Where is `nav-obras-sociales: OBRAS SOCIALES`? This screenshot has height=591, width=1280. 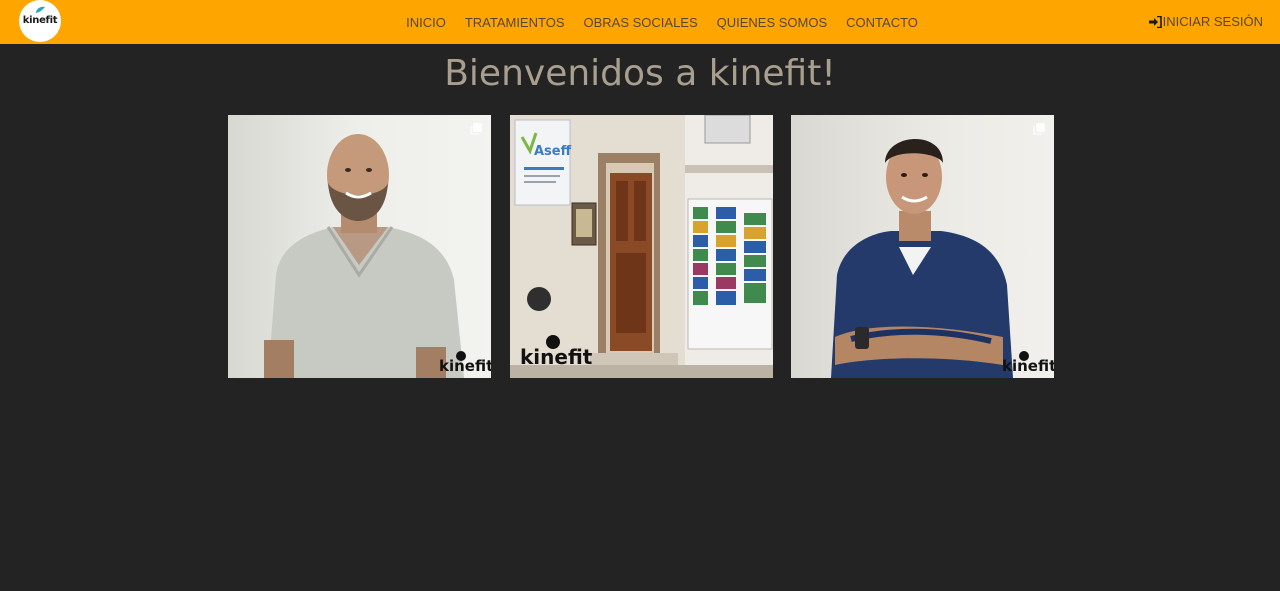
nav-obras-sociales: OBRAS SOCIALES is located at coordinates (640, 22).